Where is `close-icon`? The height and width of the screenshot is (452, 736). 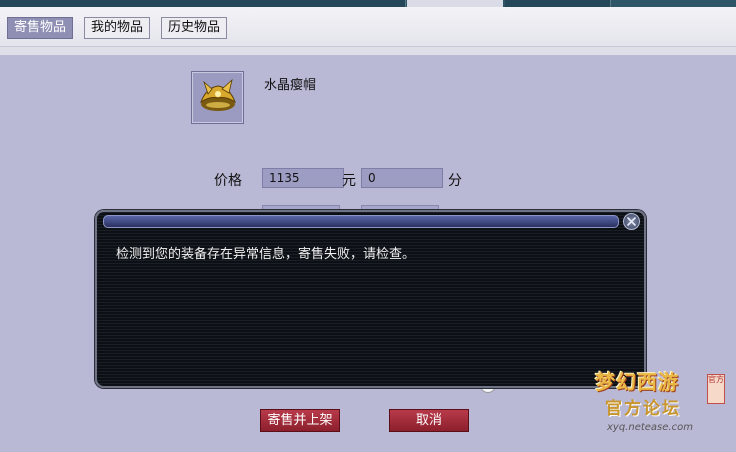 close-icon is located at coordinates (631, 221).